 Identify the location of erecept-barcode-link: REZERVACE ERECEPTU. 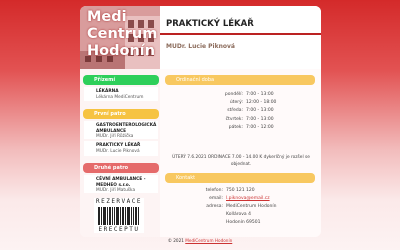
(119, 215).